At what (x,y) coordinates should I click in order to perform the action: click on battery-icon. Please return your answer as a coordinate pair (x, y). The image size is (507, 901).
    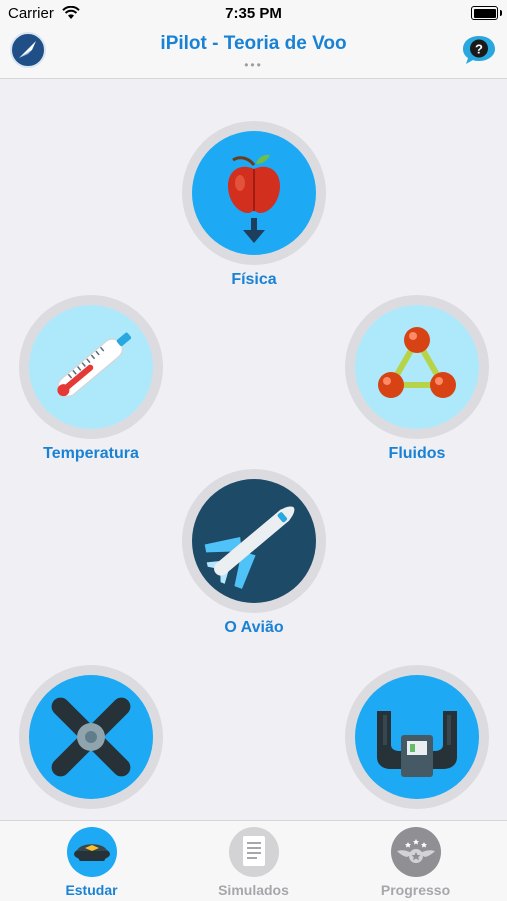
    Looking at the image, I should click on (486, 13).